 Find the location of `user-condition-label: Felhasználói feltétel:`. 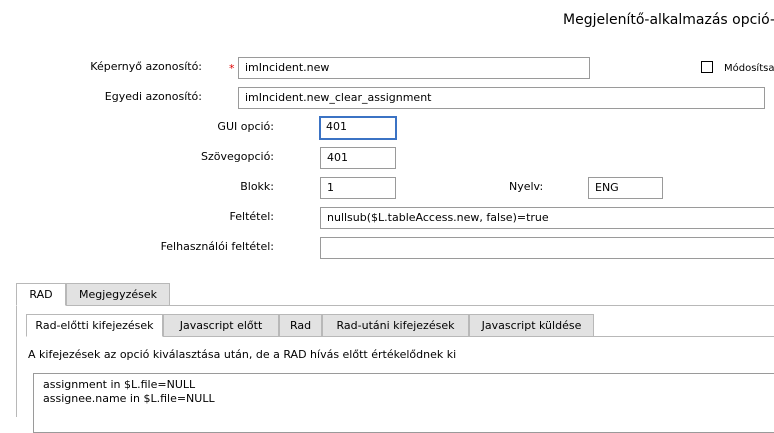

user-condition-label: Felhasználói feltétel: is located at coordinates (217, 246).